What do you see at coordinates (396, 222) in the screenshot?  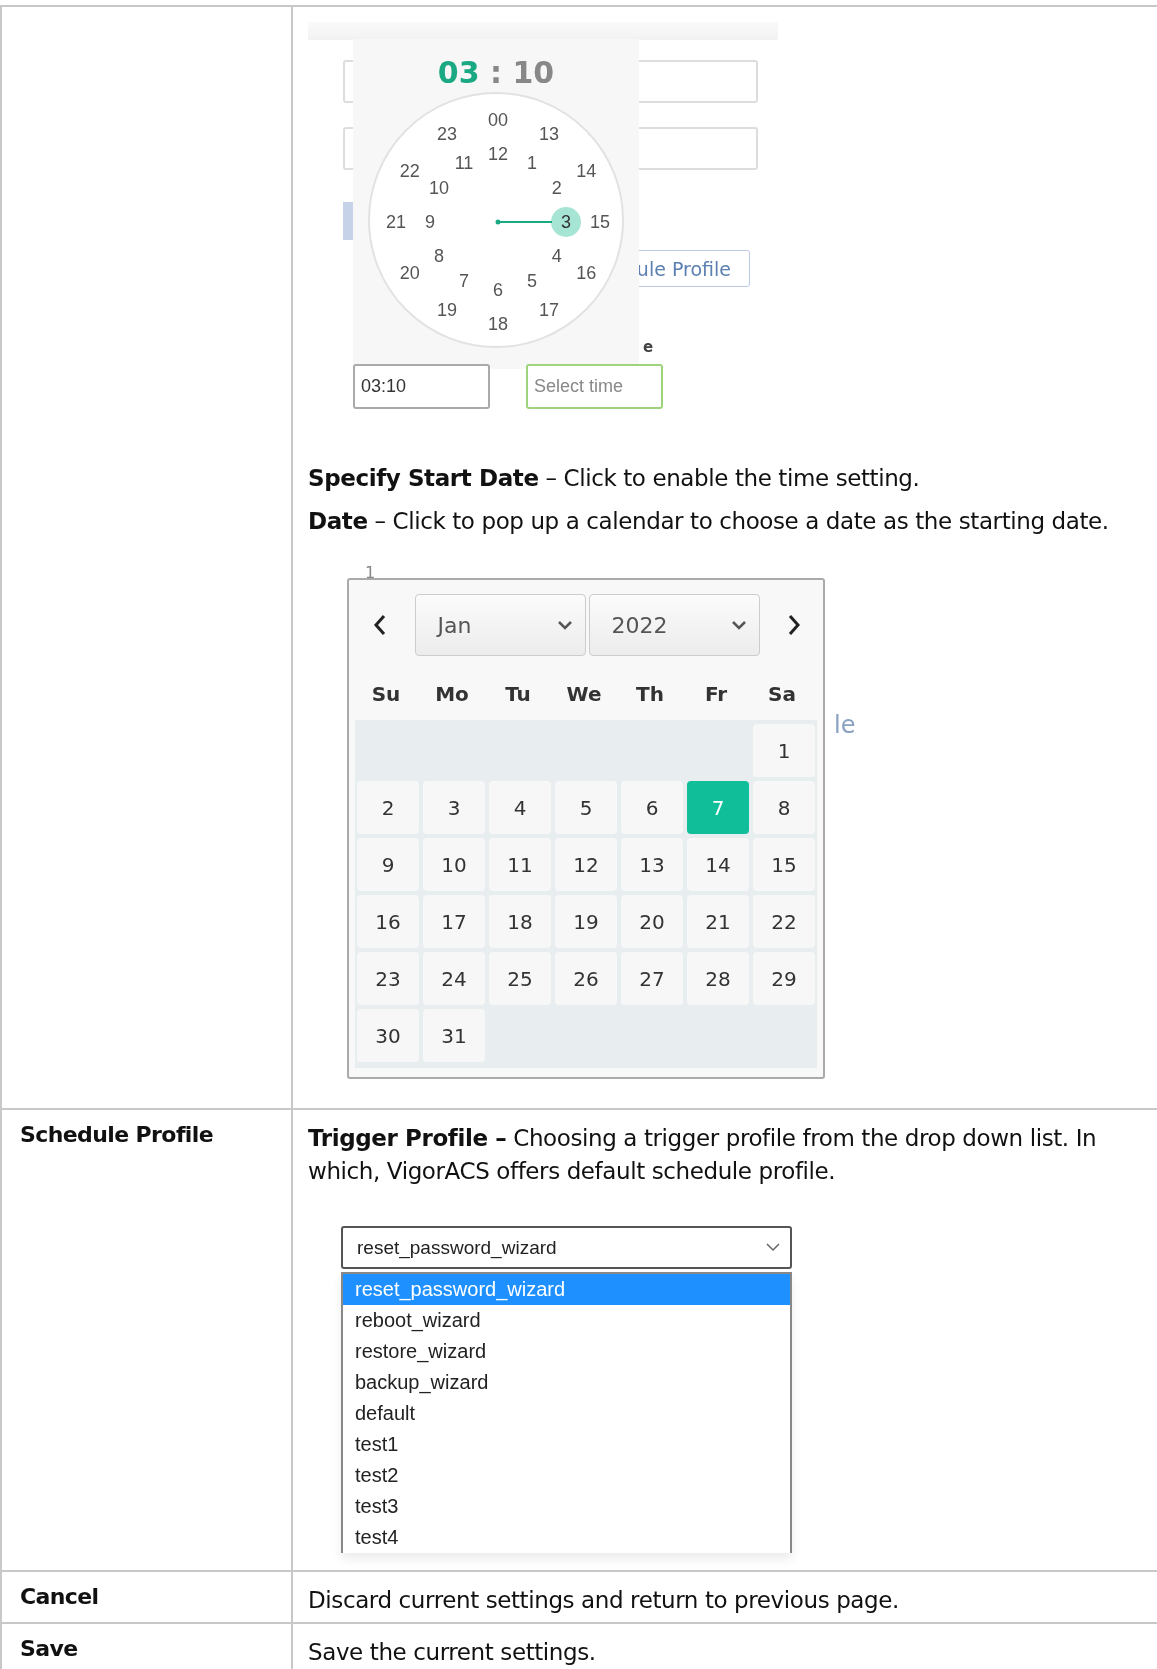 I see `hour-label: 21` at bounding box center [396, 222].